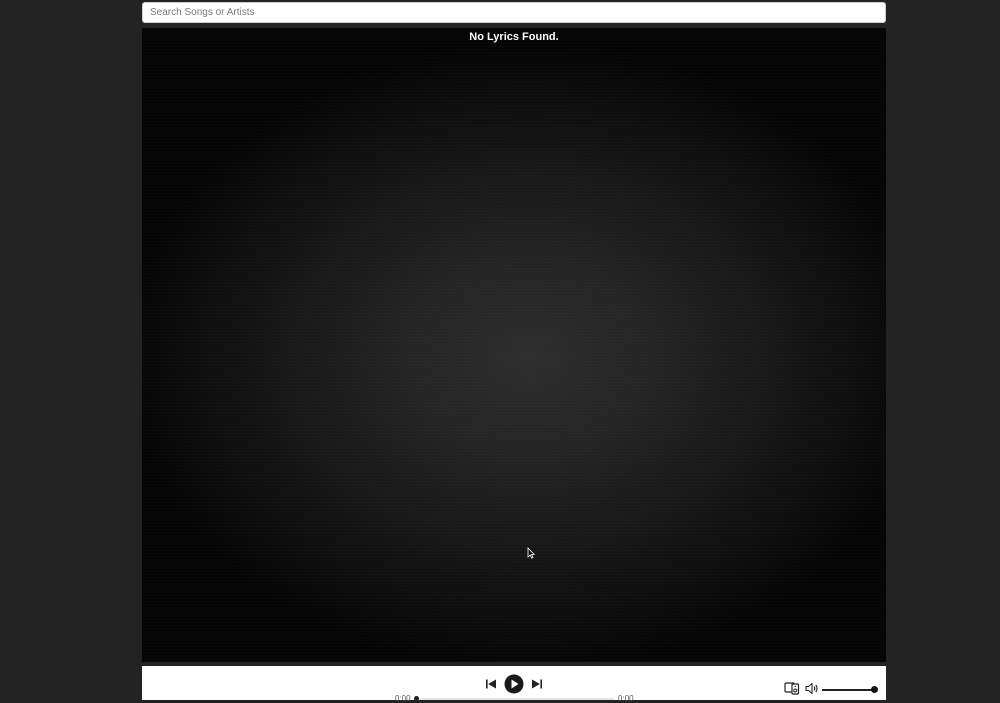 This screenshot has width=1000, height=703. Describe the element at coordinates (531, 553) in the screenshot. I see `mouse-cursor-icon` at that location.